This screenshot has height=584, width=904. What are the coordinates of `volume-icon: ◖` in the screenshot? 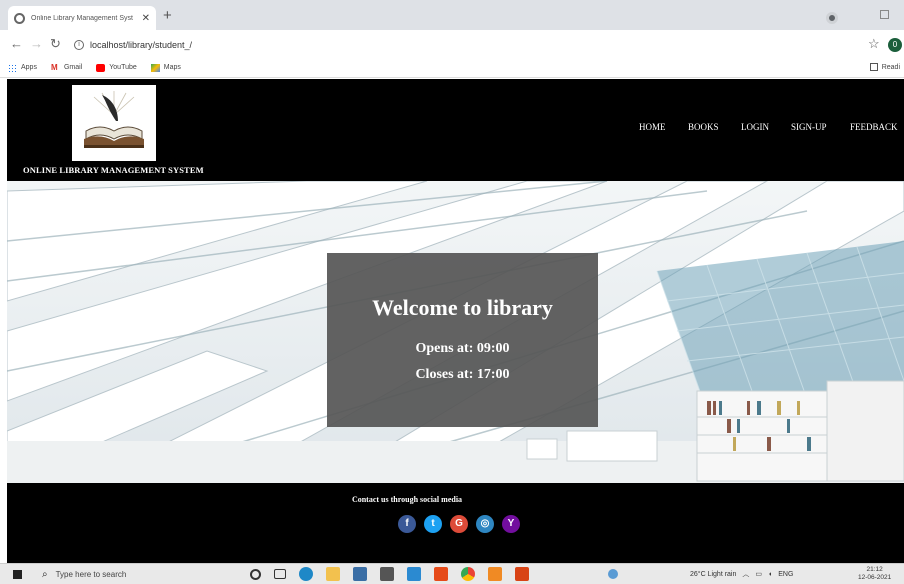 It's located at (770, 574).